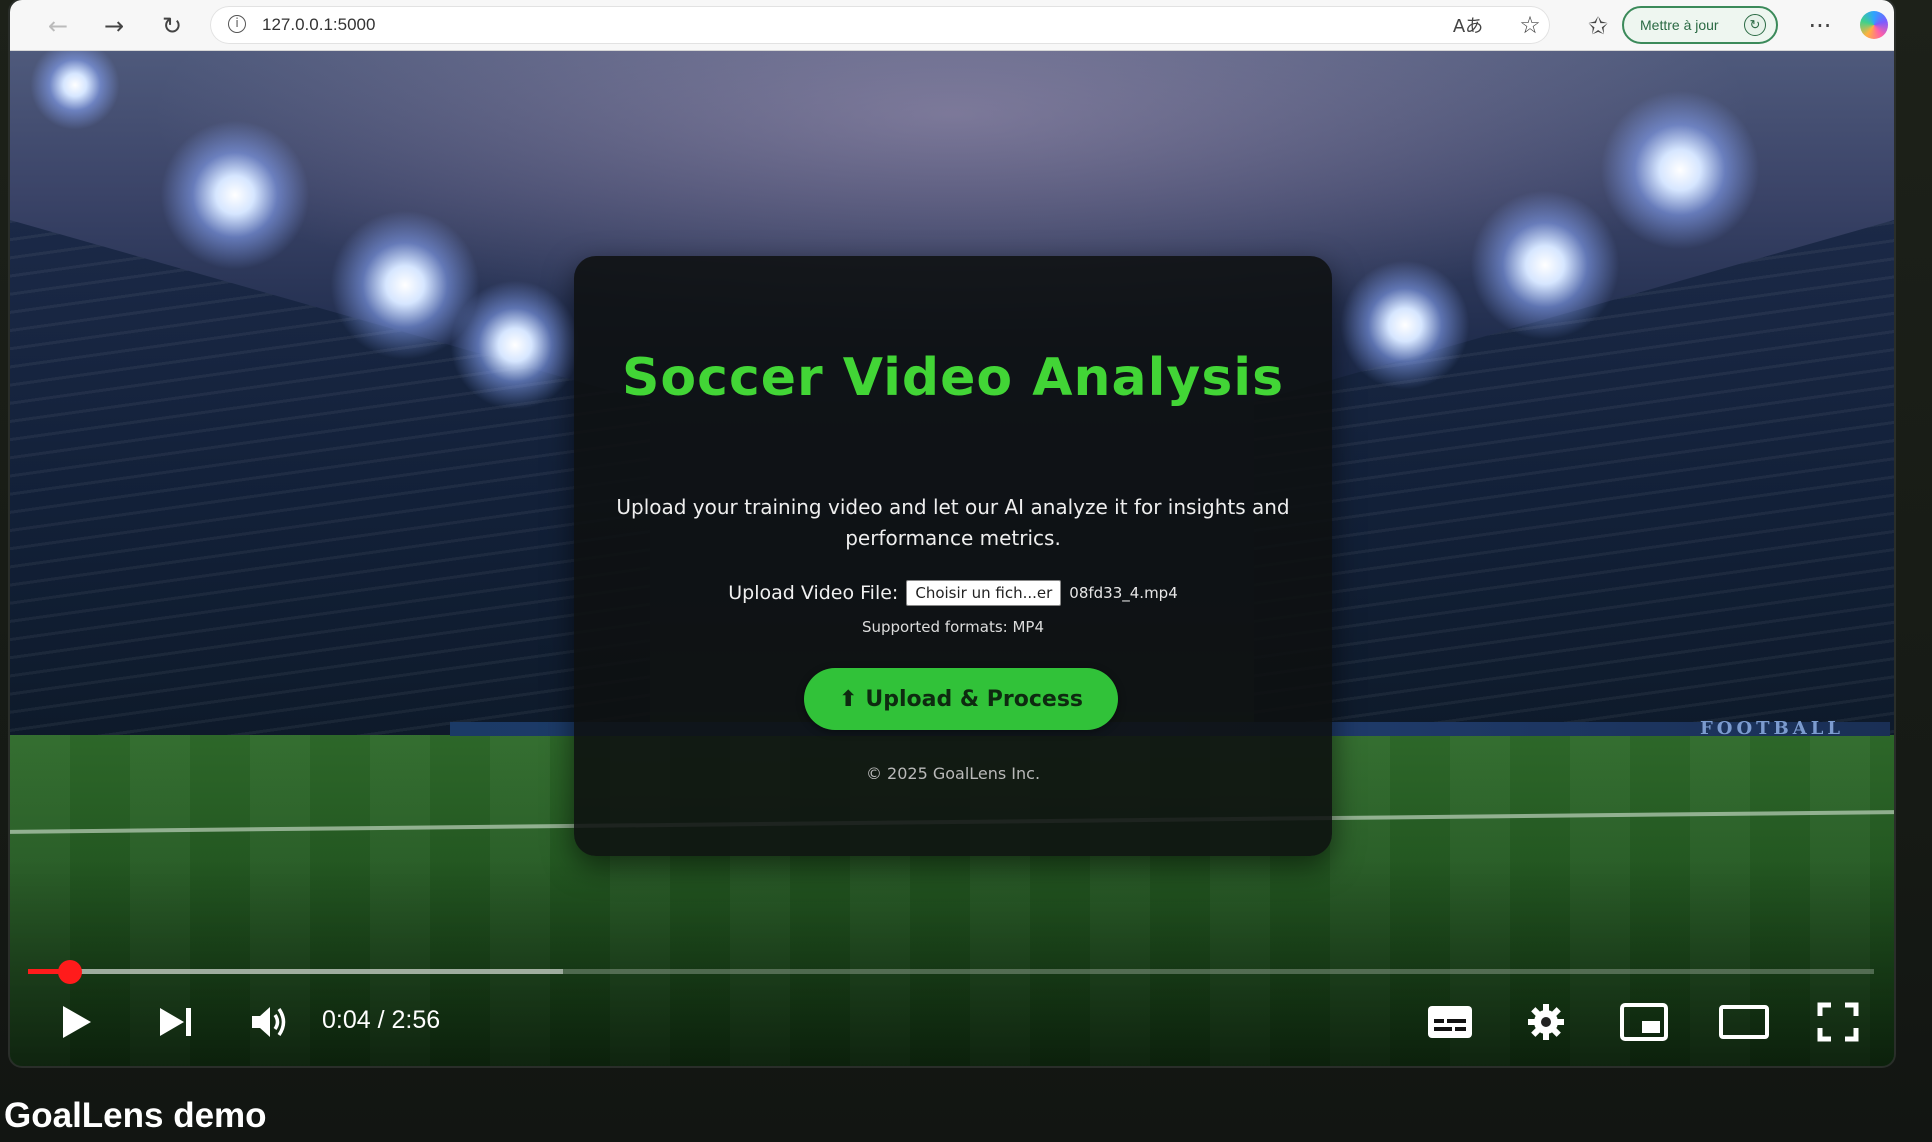 The width and height of the screenshot is (1932, 1142). Describe the element at coordinates (237, 24) in the screenshot. I see `info-icon: i` at that location.